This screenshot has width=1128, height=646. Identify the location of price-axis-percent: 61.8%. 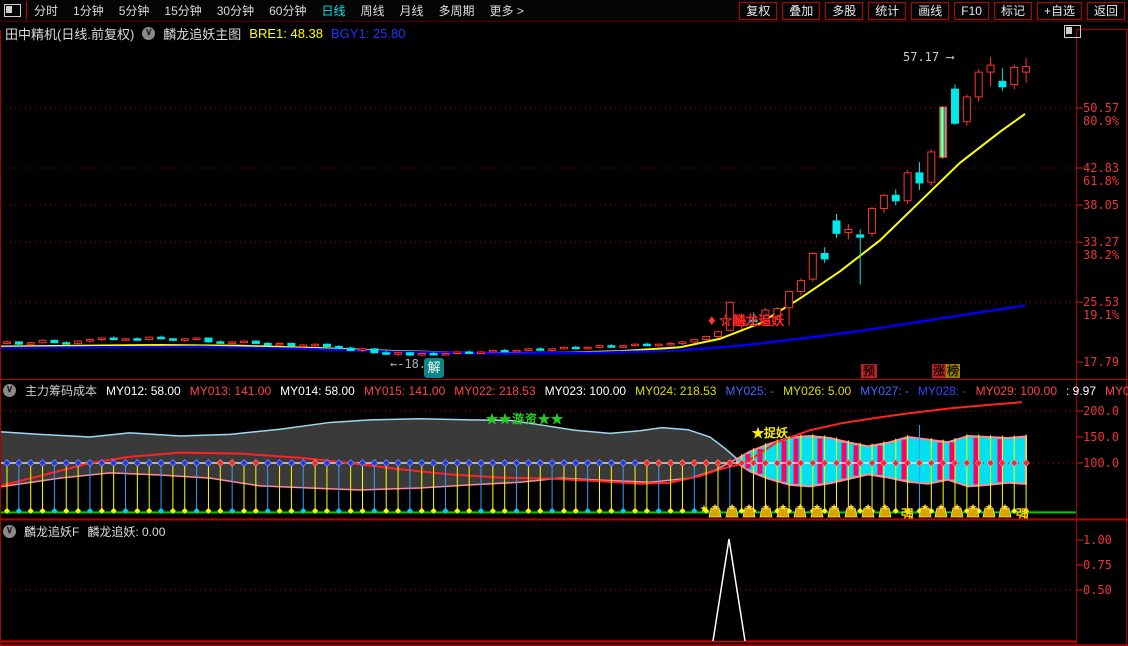
(1101, 181).